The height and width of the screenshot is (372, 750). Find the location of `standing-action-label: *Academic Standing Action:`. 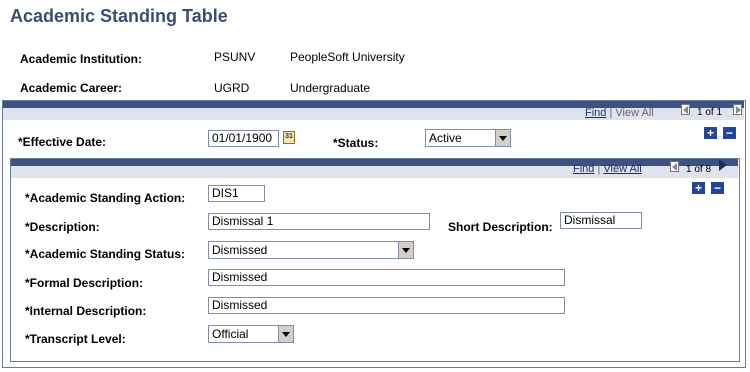

standing-action-label: *Academic Standing Action: is located at coordinates (105, 198).